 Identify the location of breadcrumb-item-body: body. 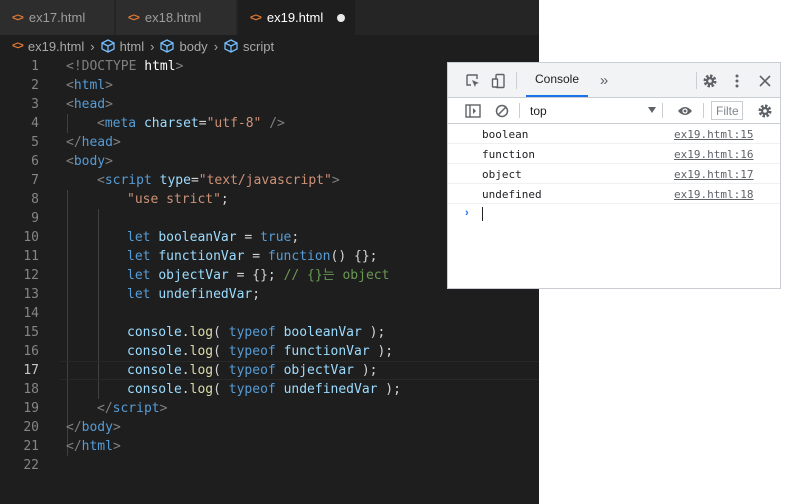
(193, 46).